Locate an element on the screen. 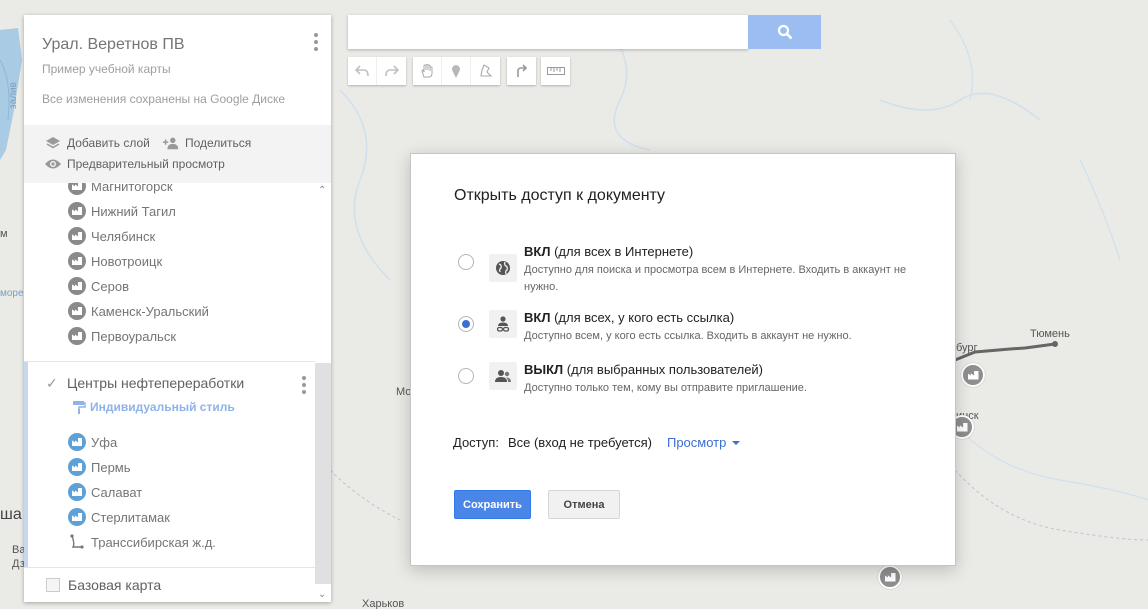 This screenshot has height=609, width=1148. map-label-dze: Дз is located at coordinates (18, 564).